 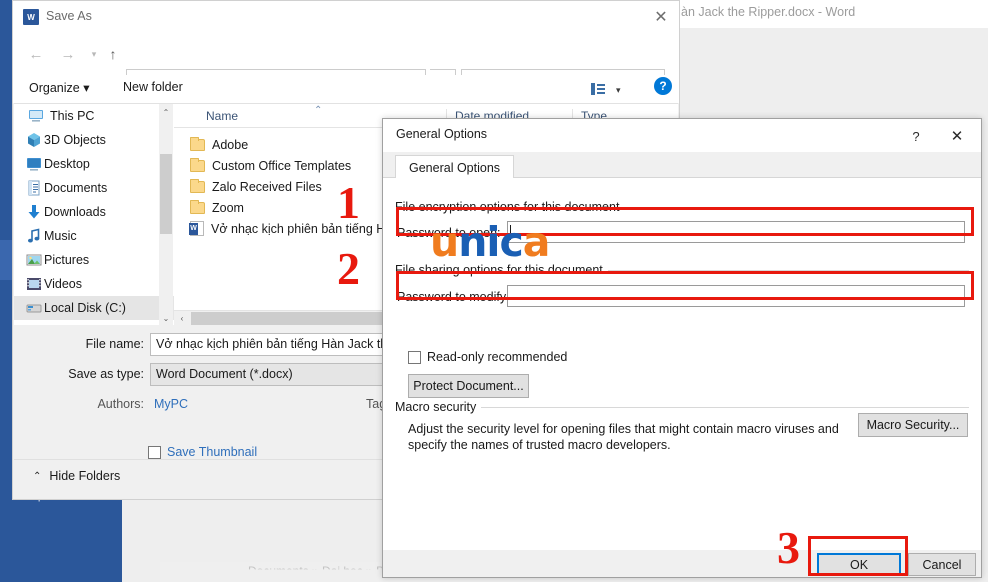 I want to click on hide-folders-label: Hide Folders, so click(x=85, y=476).